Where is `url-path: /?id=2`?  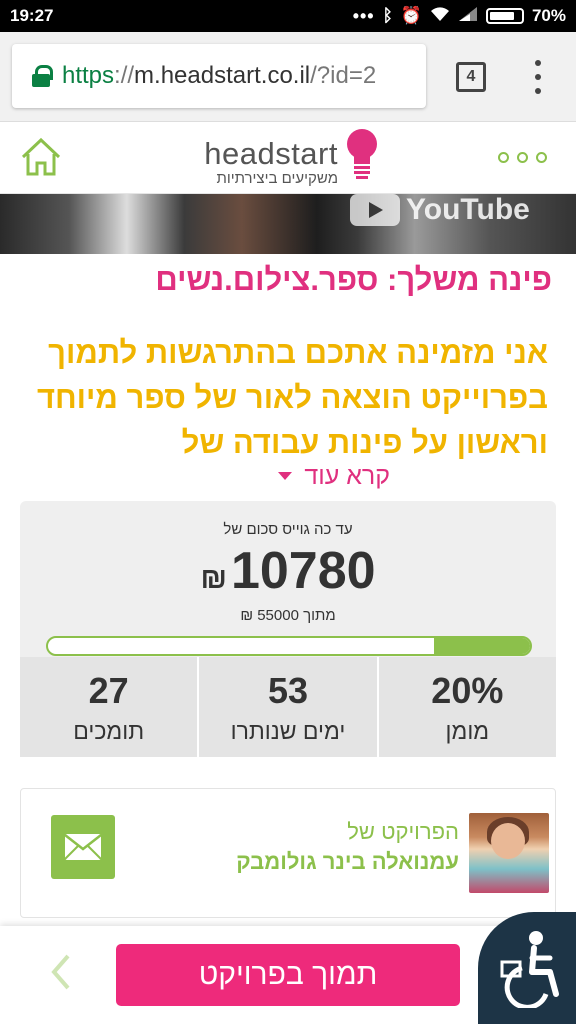
url-path: /?id=2 is located at coordinates (343, 75).